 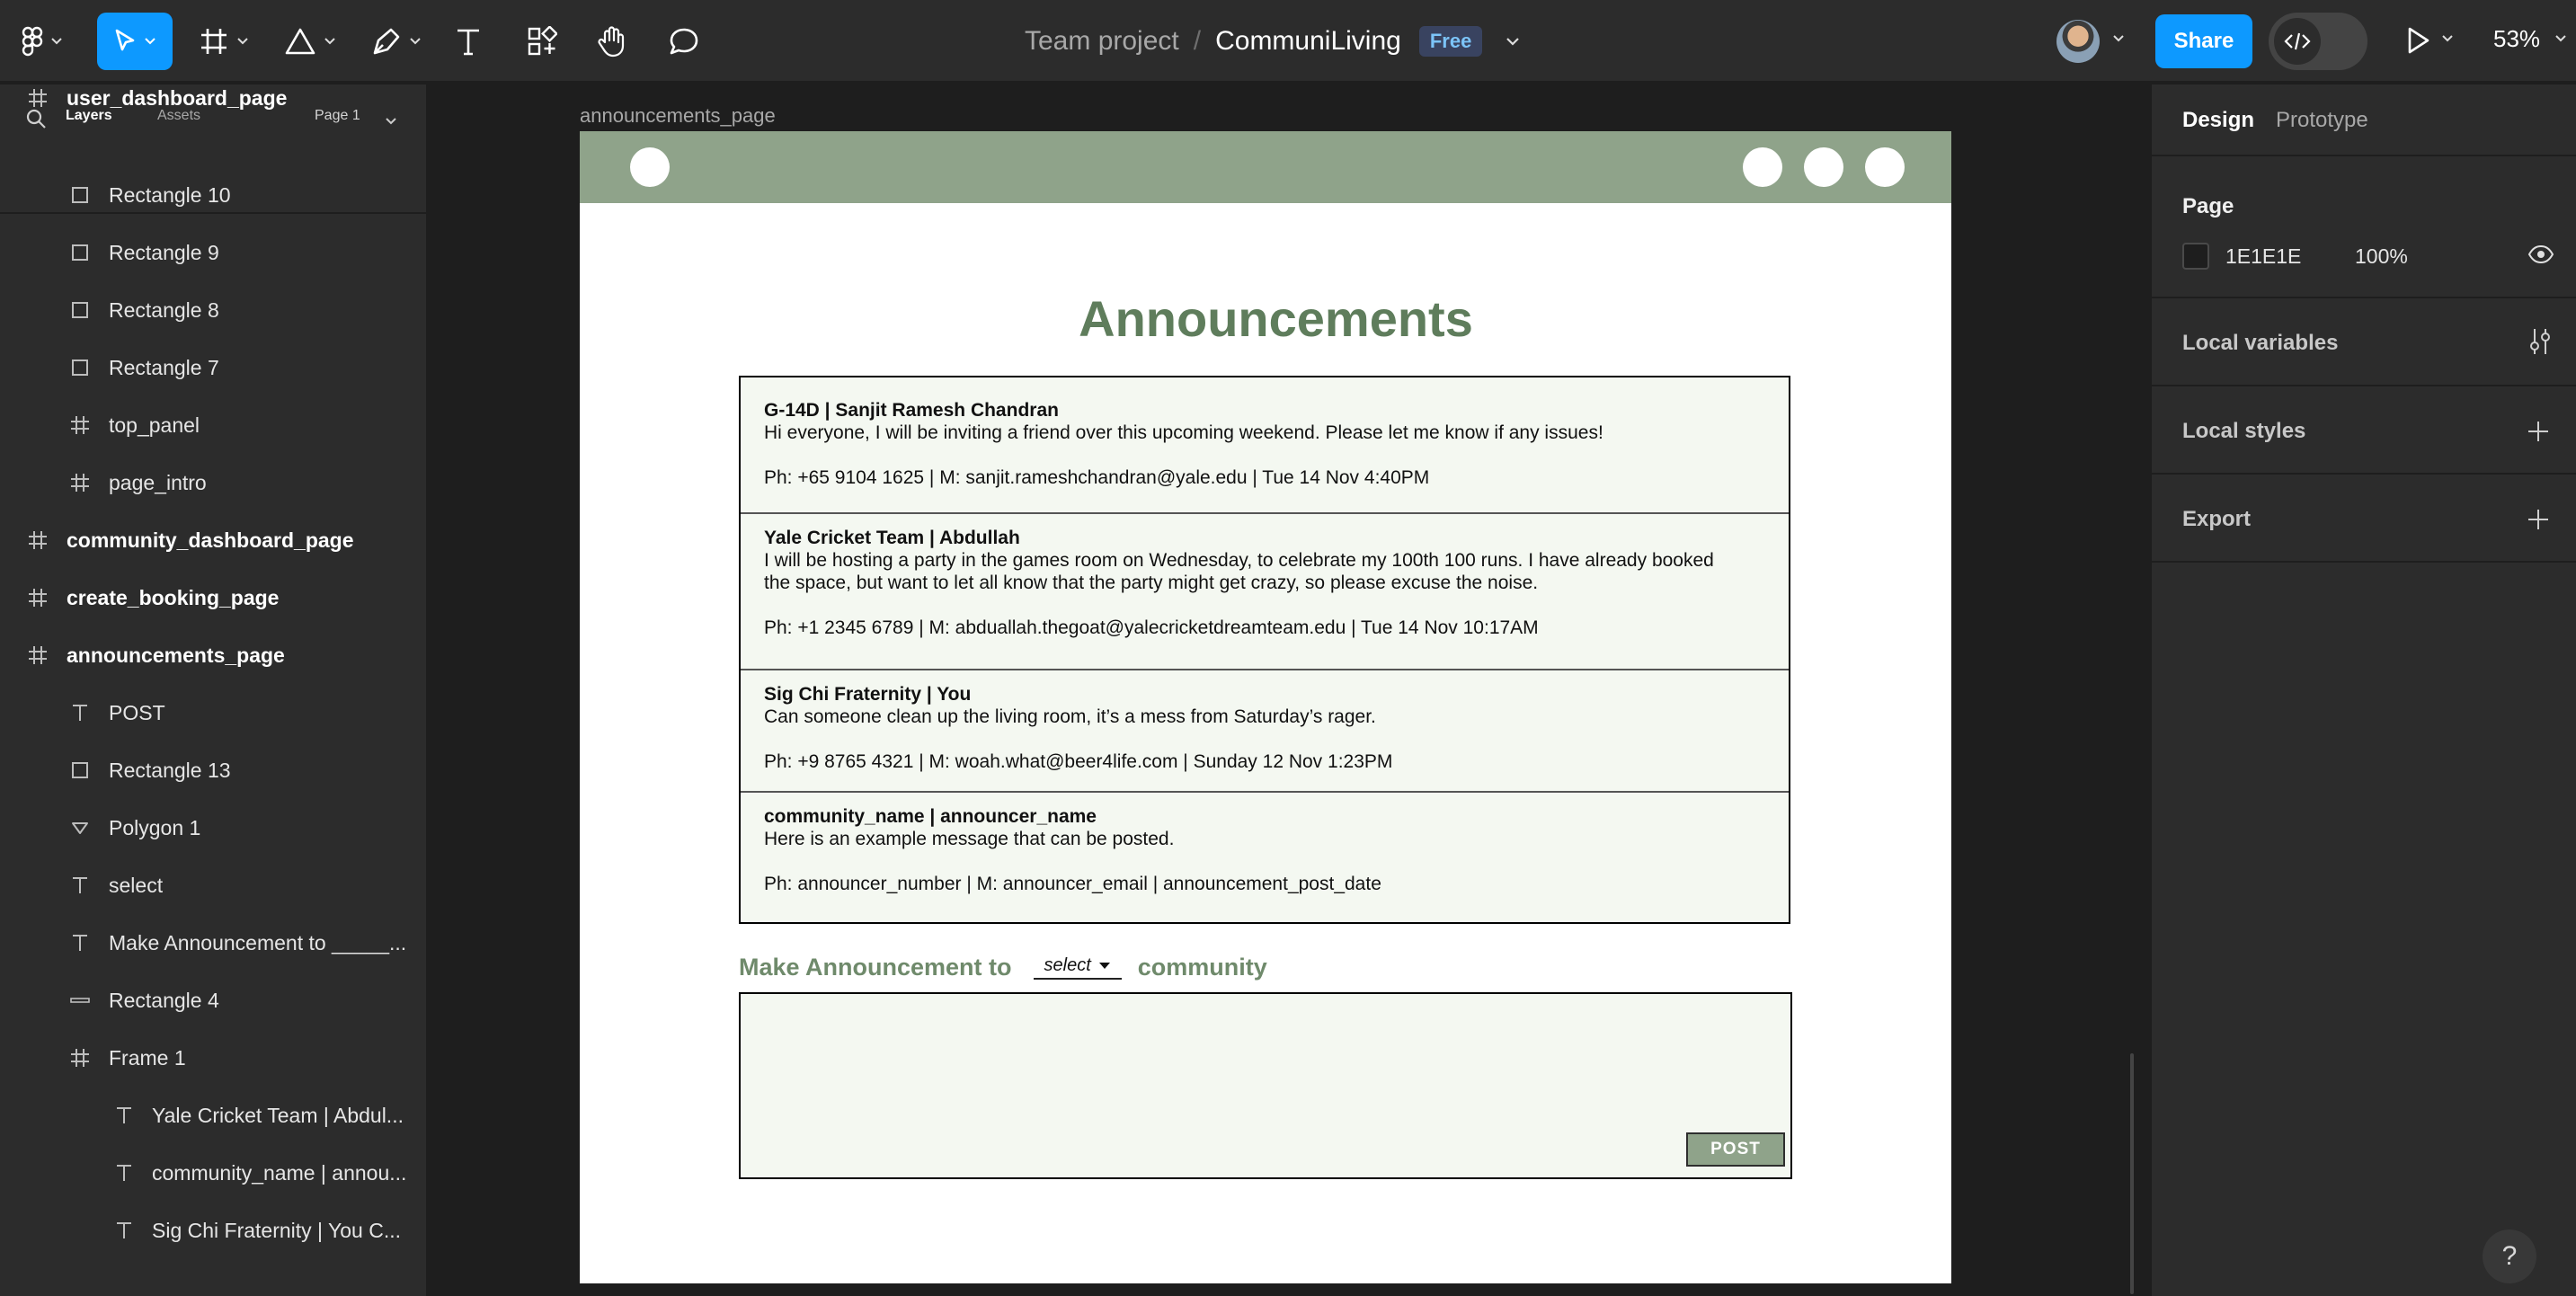 I want to click on layer-label: select, so click(x=136, y=885).